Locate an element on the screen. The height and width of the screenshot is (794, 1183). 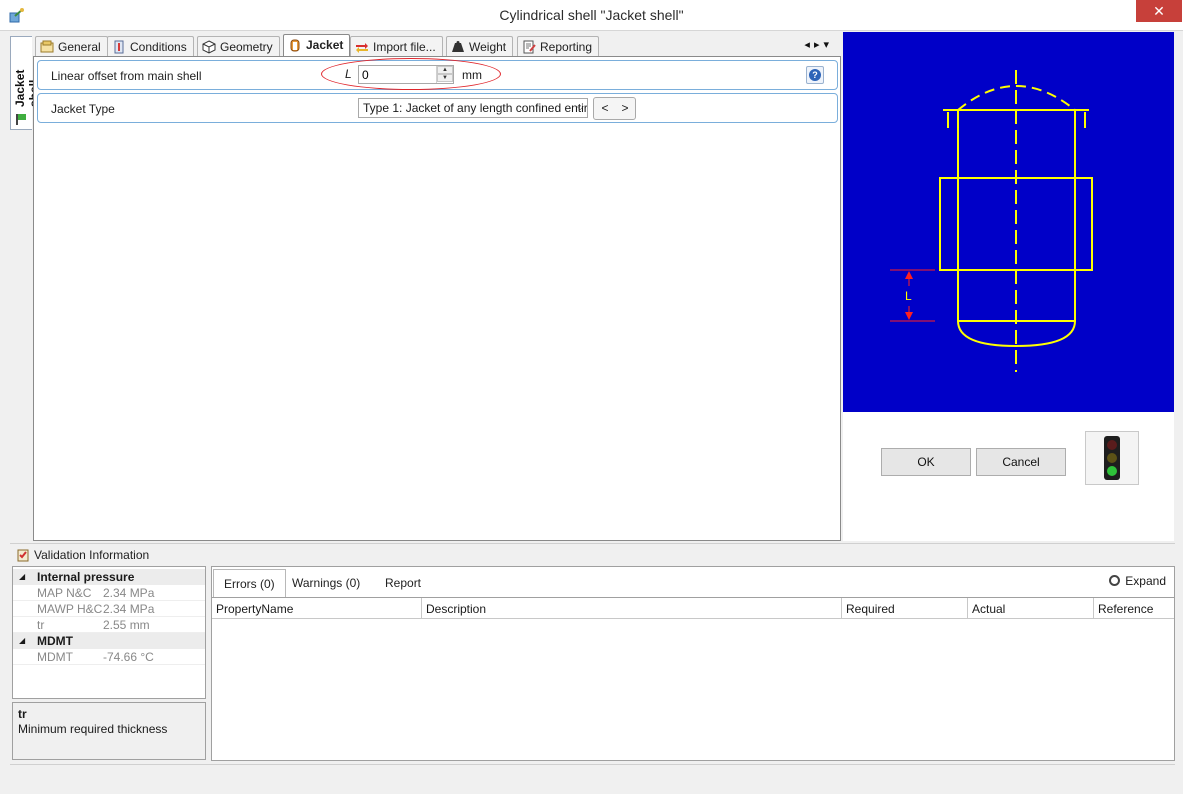
result-key: MAWP H&C is located at coordinates (70, 609).